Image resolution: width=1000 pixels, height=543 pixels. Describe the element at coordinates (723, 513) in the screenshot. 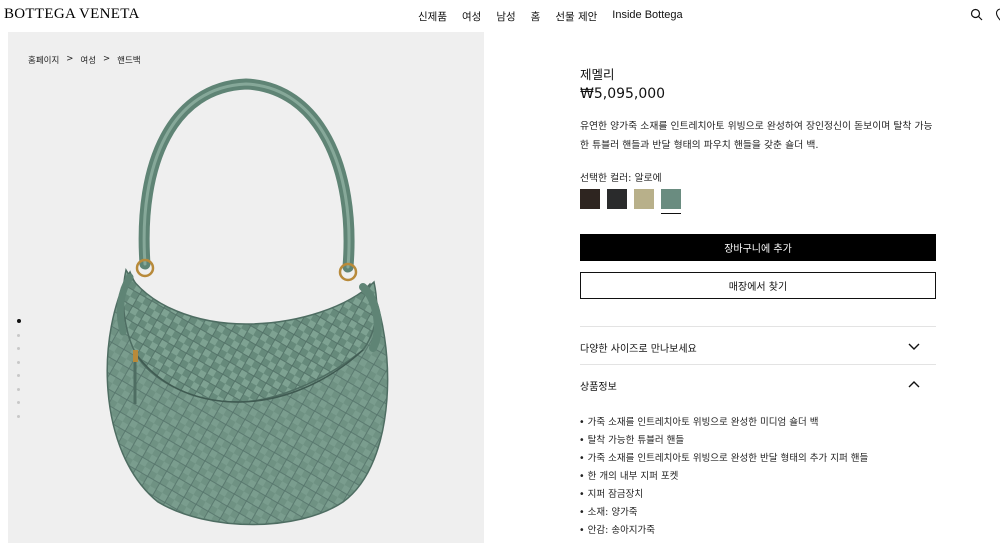

I see `list-item: 소재: 양가죽` at that location.